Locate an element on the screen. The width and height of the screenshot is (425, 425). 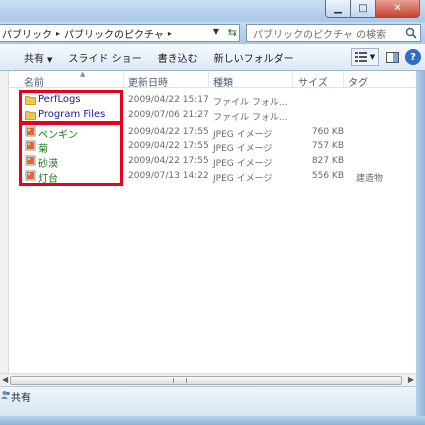
address-dropdown-icon: ▼ is located at coordinates (216, 31).